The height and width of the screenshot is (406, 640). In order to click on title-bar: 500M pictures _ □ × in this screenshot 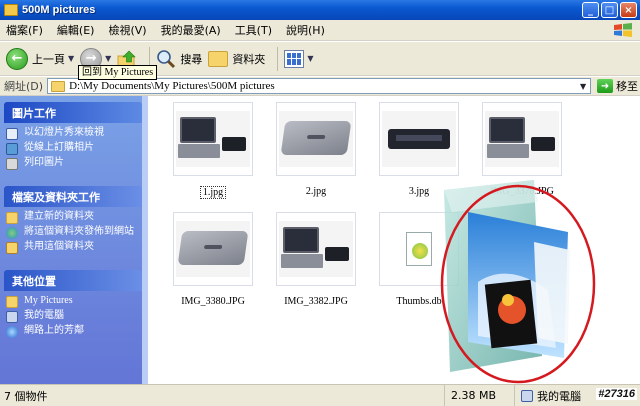, I will do `click(320, 10)`.